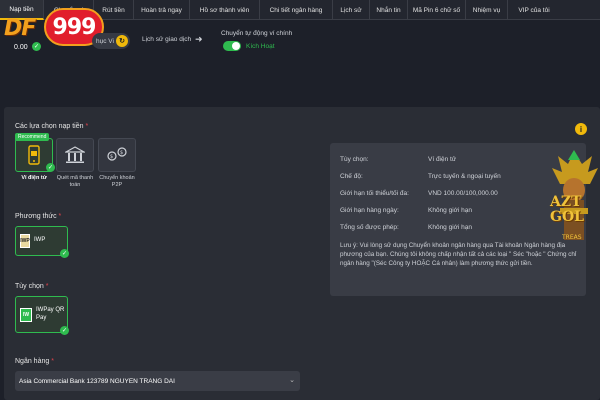 This screenshot has height=400, width=600. I want to click on option-p2p: $ $, so click(117, 155).